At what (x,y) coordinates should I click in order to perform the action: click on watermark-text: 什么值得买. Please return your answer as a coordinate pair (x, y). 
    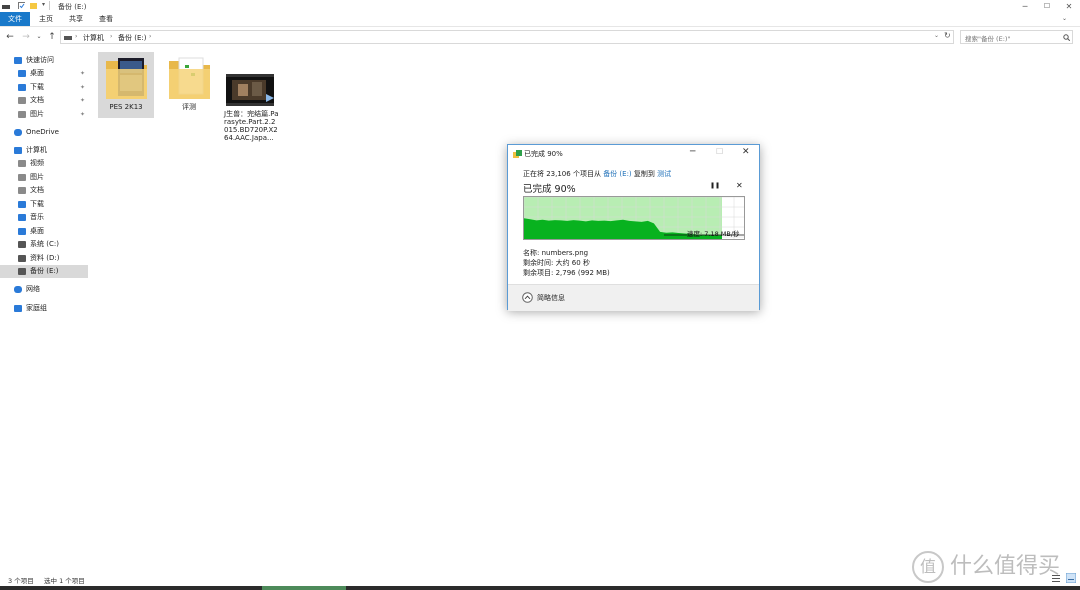
    Looking at the image, I should click on (1005, 566).